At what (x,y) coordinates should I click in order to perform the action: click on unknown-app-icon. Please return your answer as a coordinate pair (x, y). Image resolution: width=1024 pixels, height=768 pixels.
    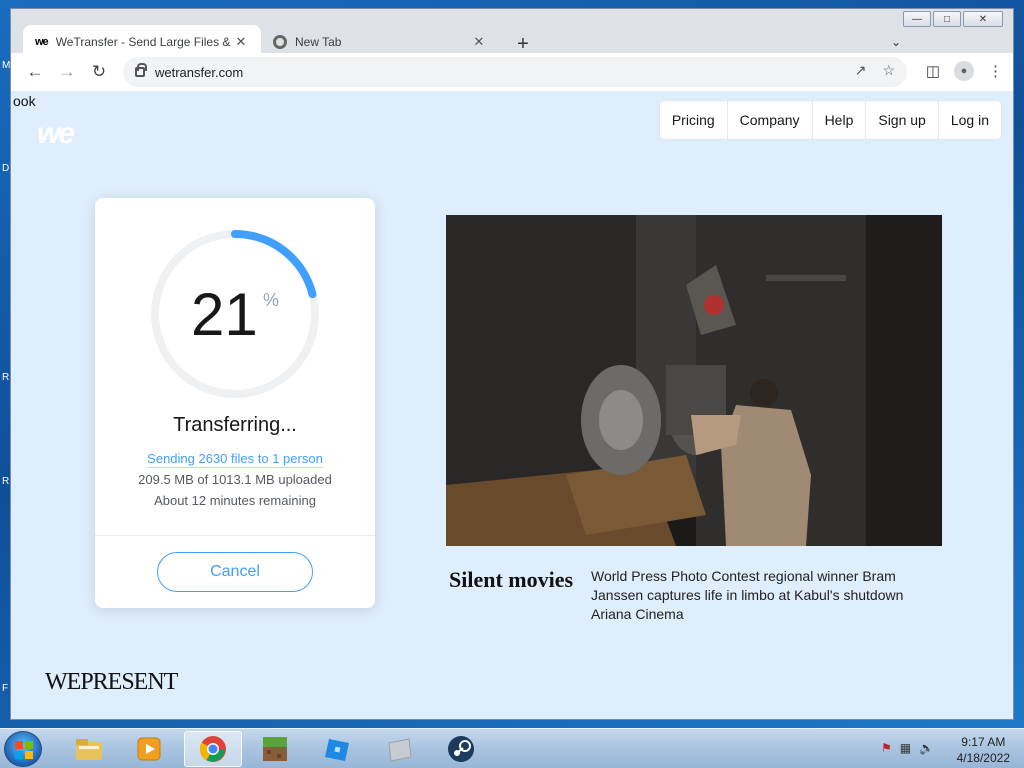
    Looking at the image, I should click on (400, 750).